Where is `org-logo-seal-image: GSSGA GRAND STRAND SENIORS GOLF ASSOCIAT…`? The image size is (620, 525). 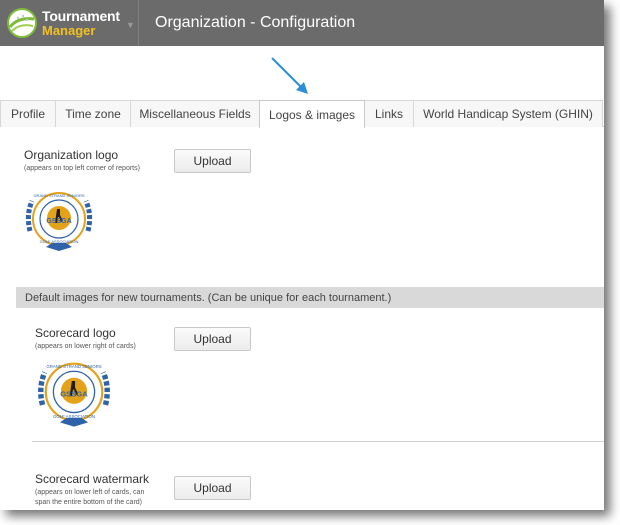 org-logo-seal-image: GSSGA GRAND STRAND SENIORS GOLF ASSOCIAT… is located at coordinates (59, 221).